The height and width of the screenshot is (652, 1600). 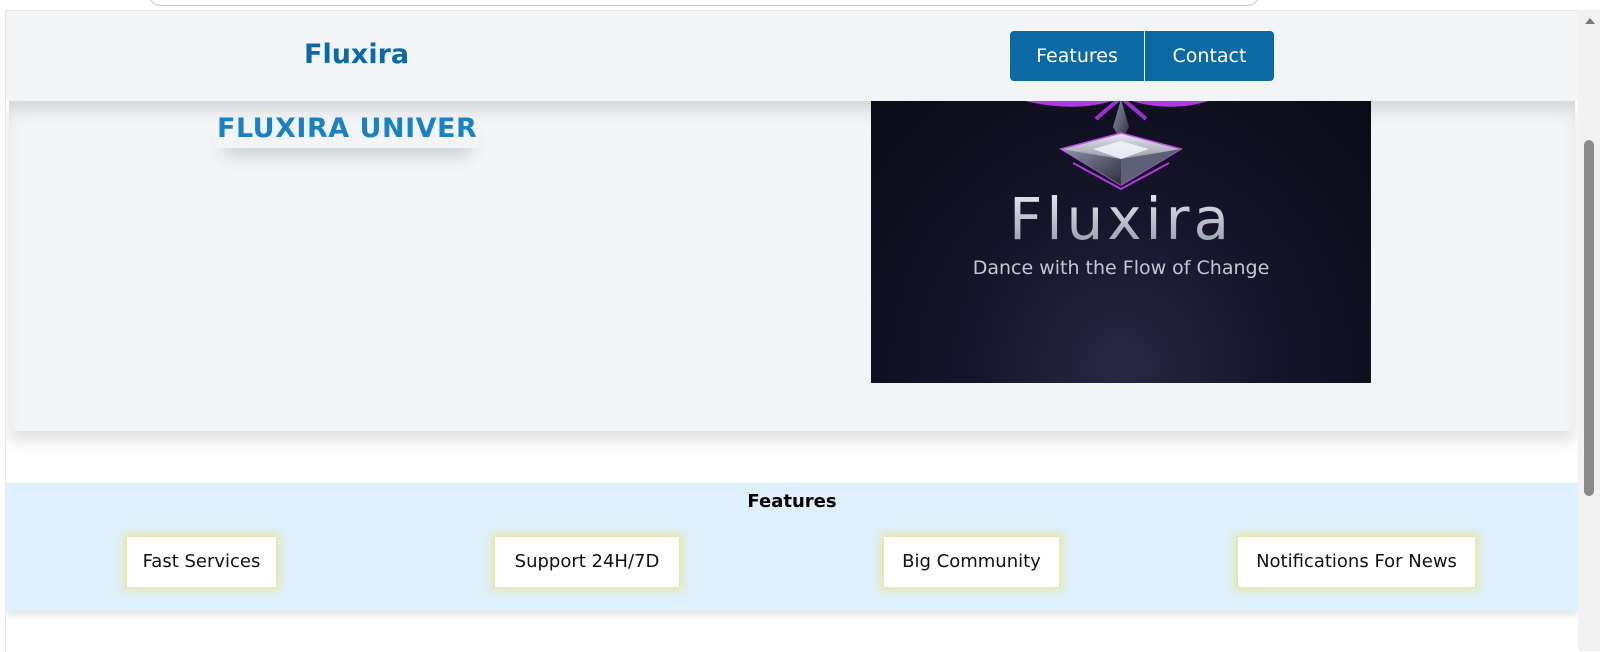 What do you see at coordinates (356, 54) in the screenshot?
I see `brand-logo-text: Fluxira` at bounding box center [356, 54].